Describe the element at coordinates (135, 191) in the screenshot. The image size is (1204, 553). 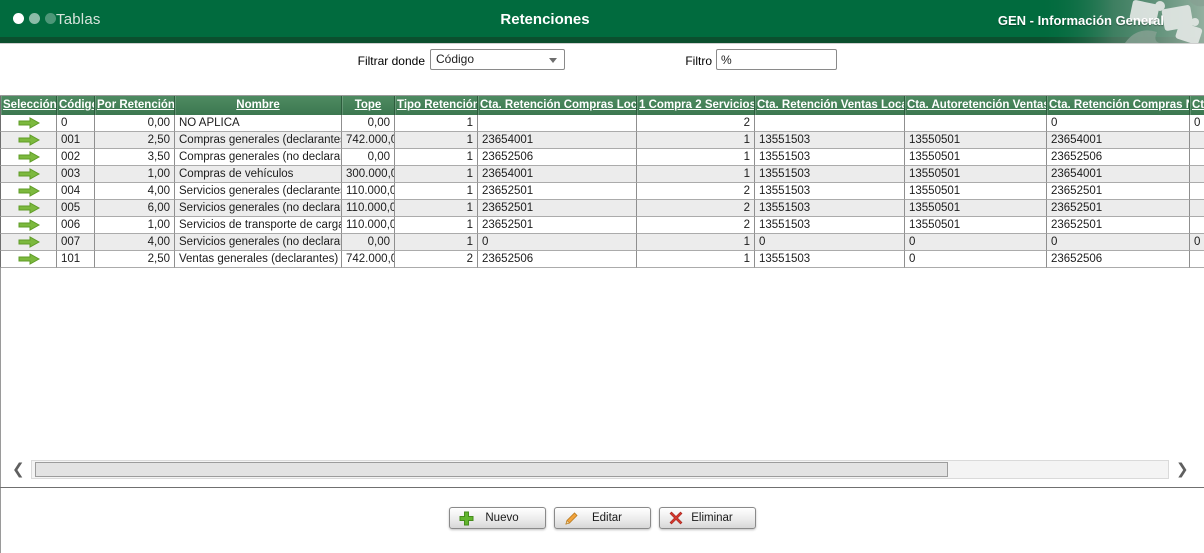
I see `cell-por_retencion: 4,00` at that location.